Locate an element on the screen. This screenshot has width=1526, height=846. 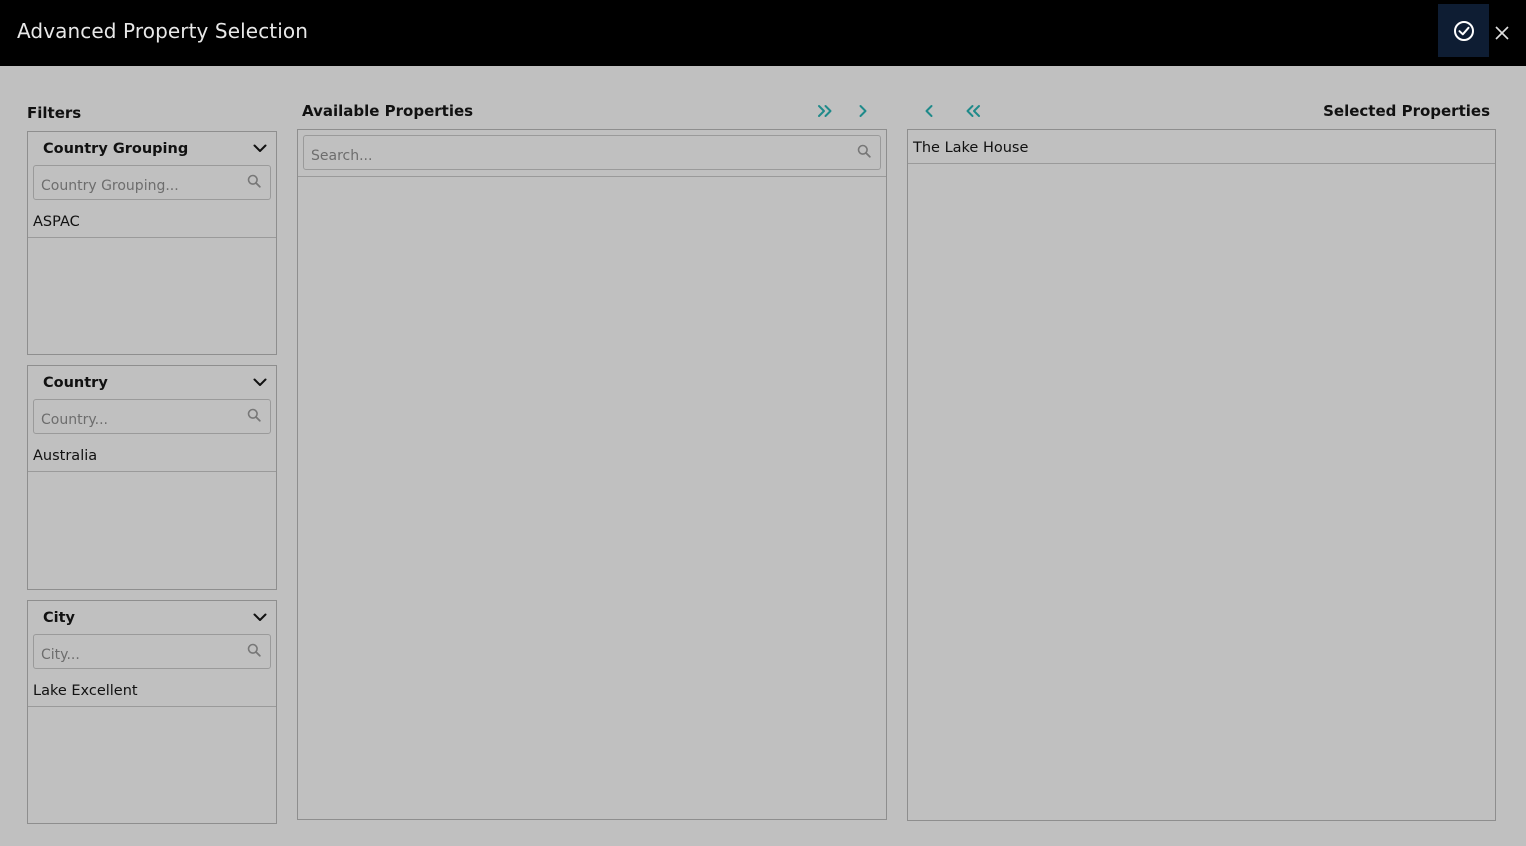
check-circle-icon is located at coordinates (1463, 30).